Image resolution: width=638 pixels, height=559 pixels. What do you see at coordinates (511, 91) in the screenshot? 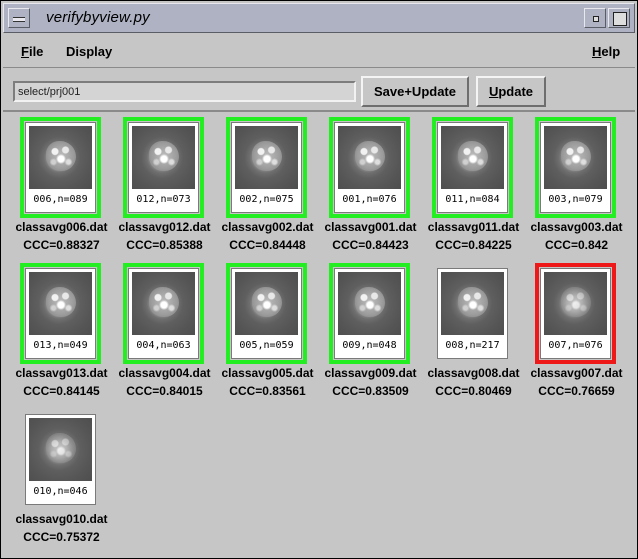
I see `update-button: Update` at bounding box center [511, 91].